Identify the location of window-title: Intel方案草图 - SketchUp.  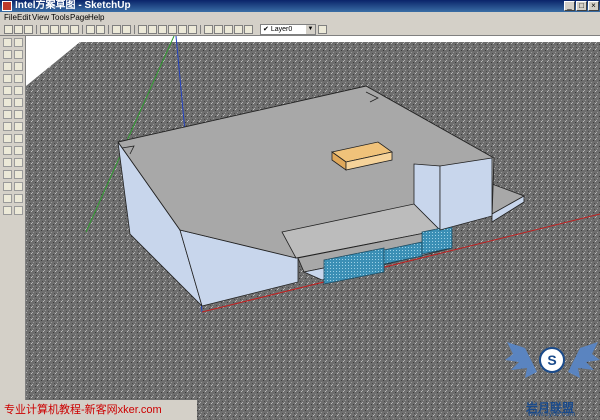
(73, 5).